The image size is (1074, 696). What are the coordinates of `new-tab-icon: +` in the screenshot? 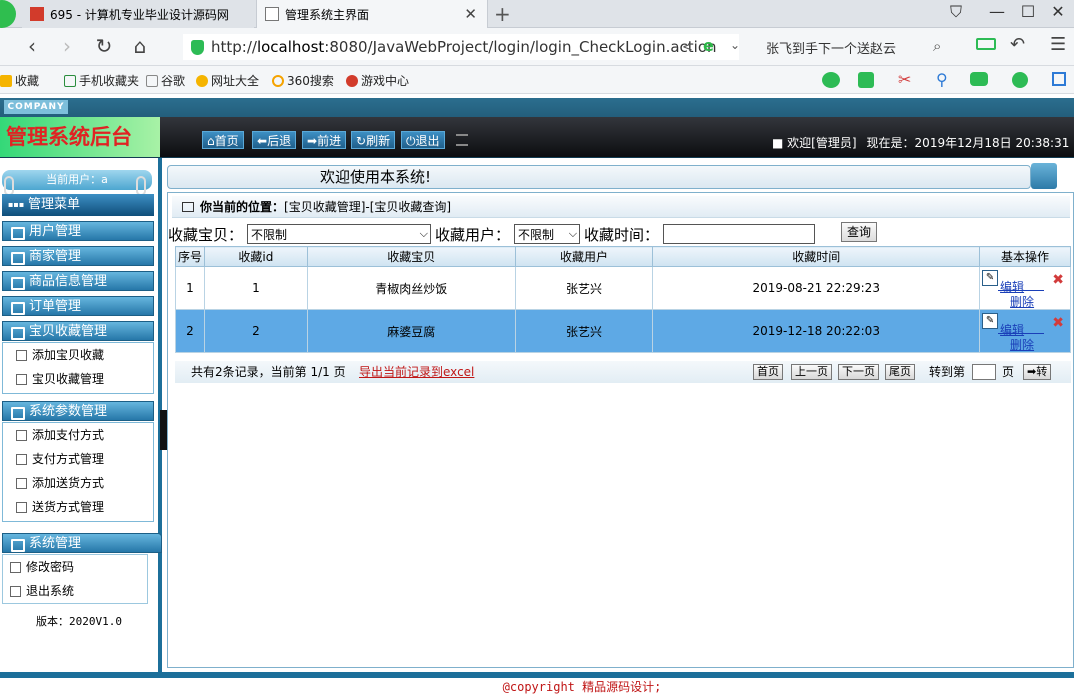 It's located at (502, 14).